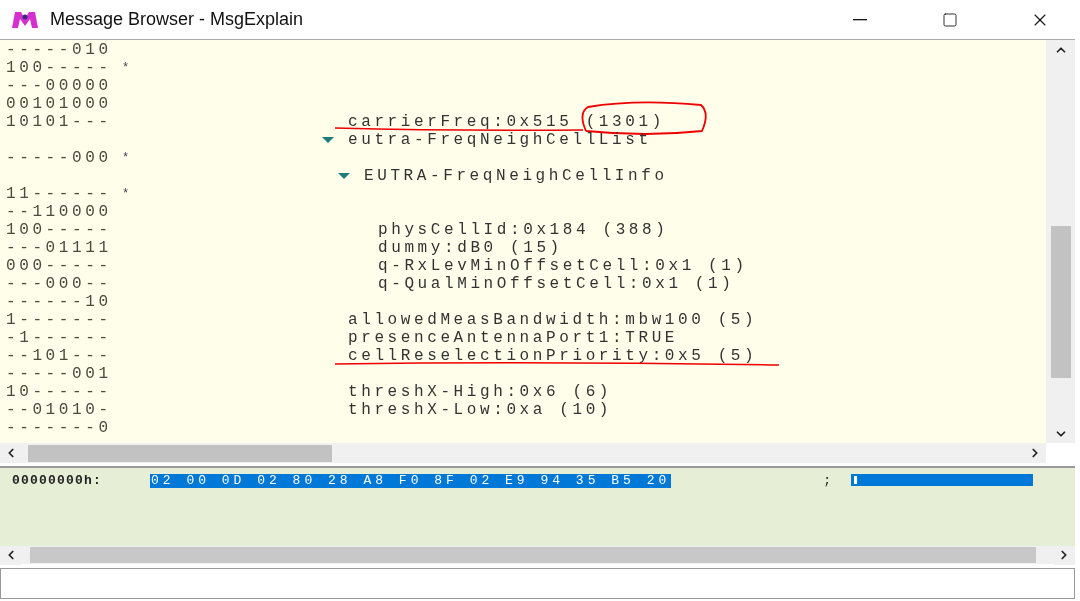 The height and width of the screenshot is (601, 1080). Describe the element at coordinates (59, 50) in the screenshot. I see `bit-pattern: -----010` at that location.